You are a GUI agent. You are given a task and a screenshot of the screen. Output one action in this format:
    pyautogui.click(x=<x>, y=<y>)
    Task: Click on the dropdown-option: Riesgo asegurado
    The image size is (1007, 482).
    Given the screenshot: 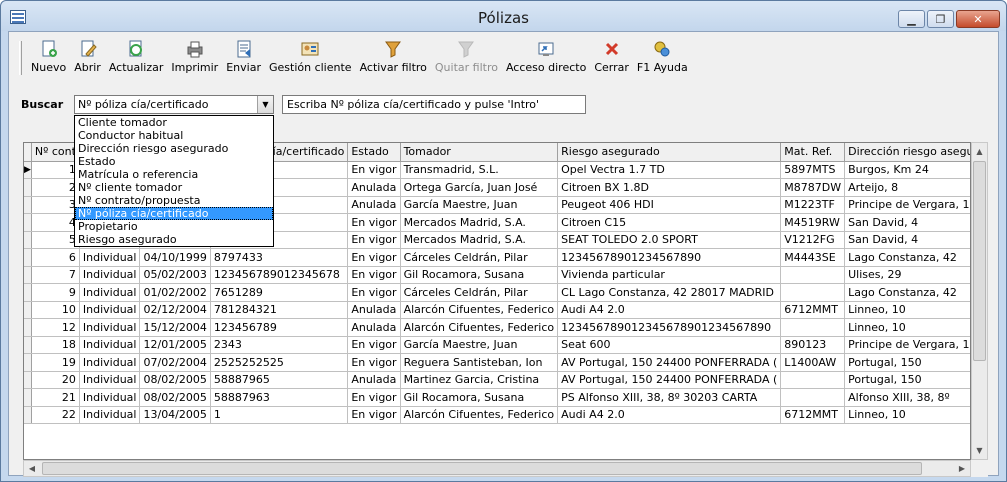 What is the action you would take?
    pyautogui.click(x=174, y=239)
    